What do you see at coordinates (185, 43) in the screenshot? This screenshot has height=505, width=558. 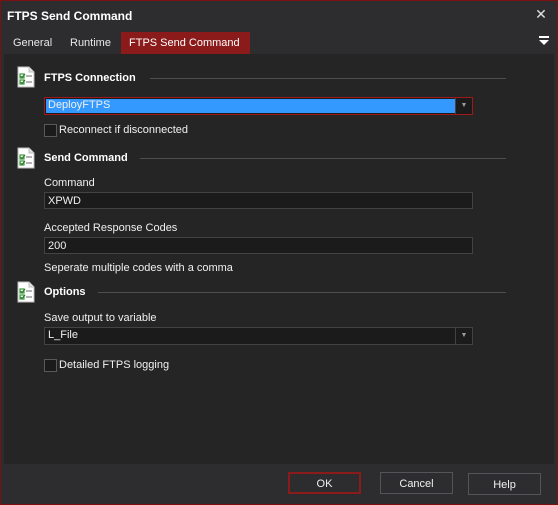 I see `tab-ftps-send-command: FTPS Send Command` at bounding box center [185, 43].